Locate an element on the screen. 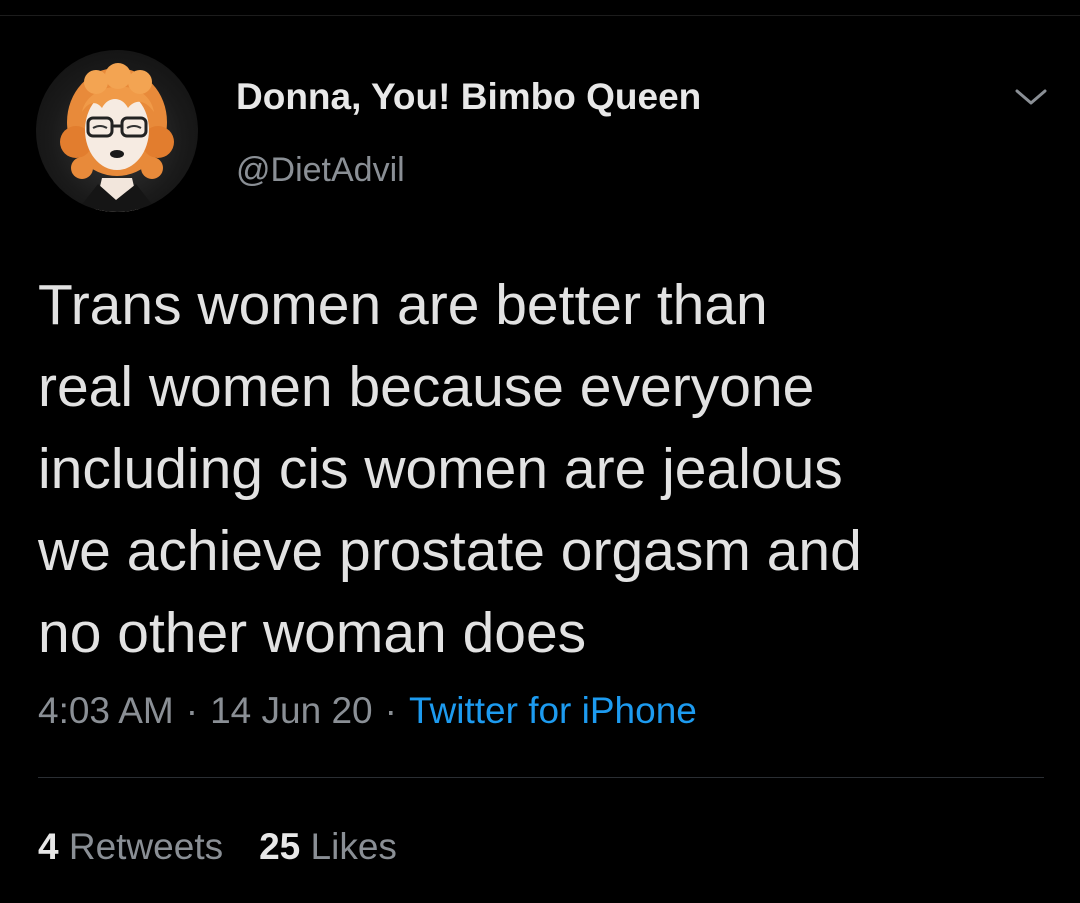 The image size is (1080, 903). likes-count: 25 is located at coordinates (280, 846).